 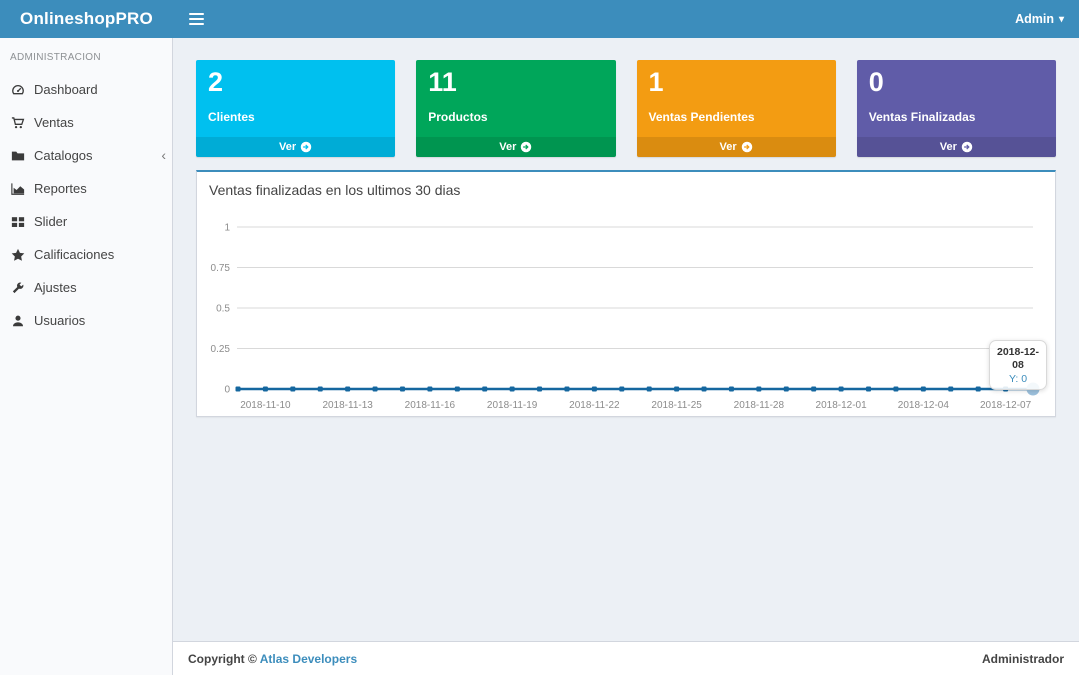 I want to click on brand-logo: OnlineshopPRO, so click(x=86, y=19).